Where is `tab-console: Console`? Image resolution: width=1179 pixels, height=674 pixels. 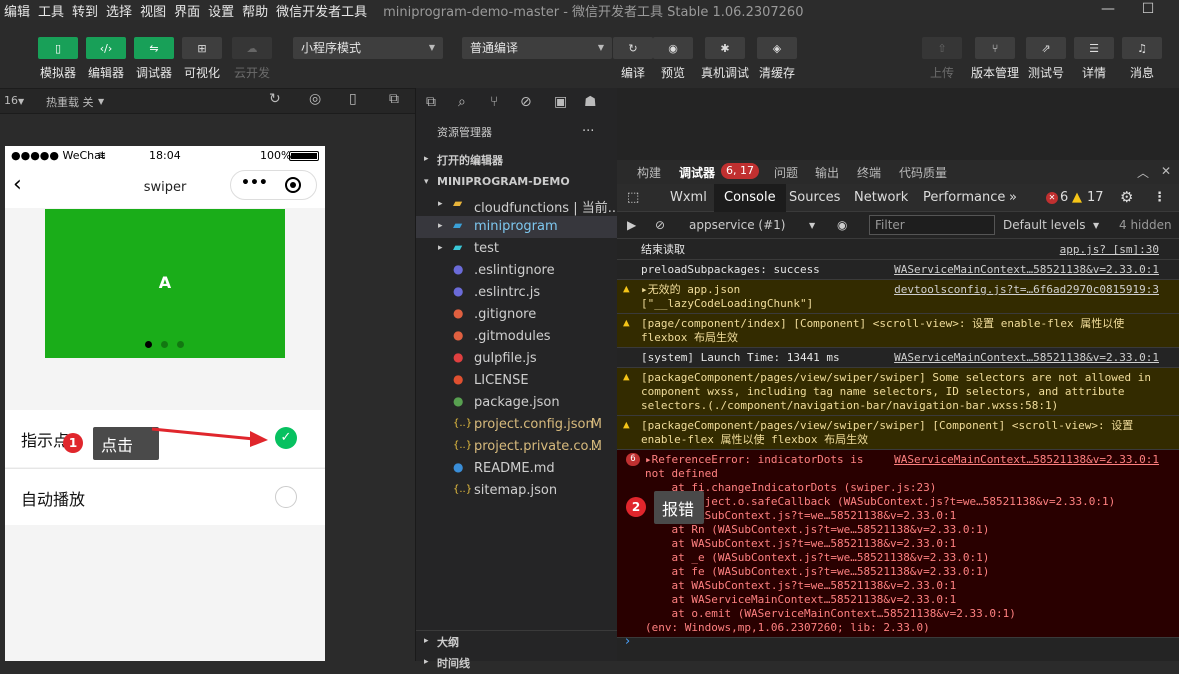 tab-console: Console is located at coordinates (750, 198).